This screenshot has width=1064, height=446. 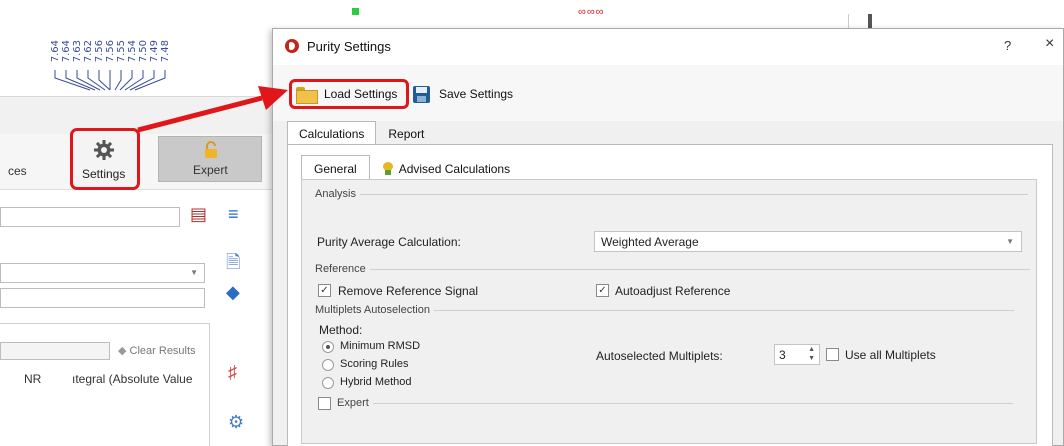 I want to click on multiplet-analysis-icon: ♯, so click(x=232, y=372).